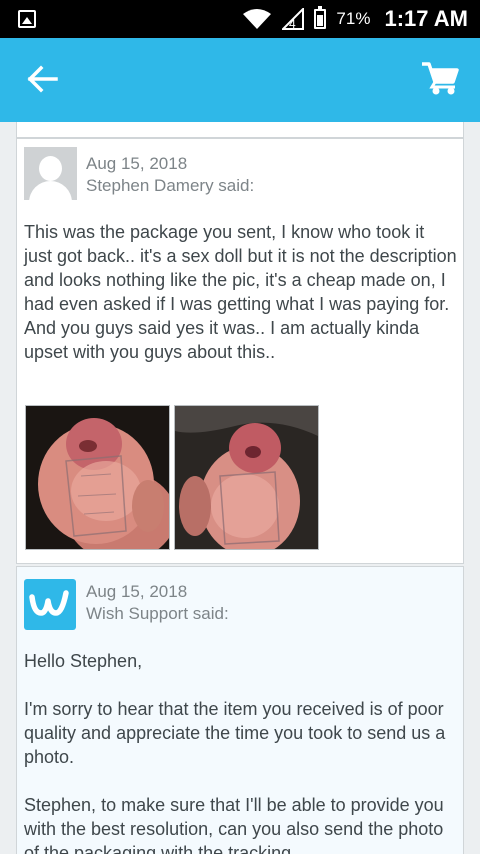  Describe the element at coordinates (157, 603) in the screenshot. I see `message-meta: Aug 15, 2018 Wish Support said:` at that location.